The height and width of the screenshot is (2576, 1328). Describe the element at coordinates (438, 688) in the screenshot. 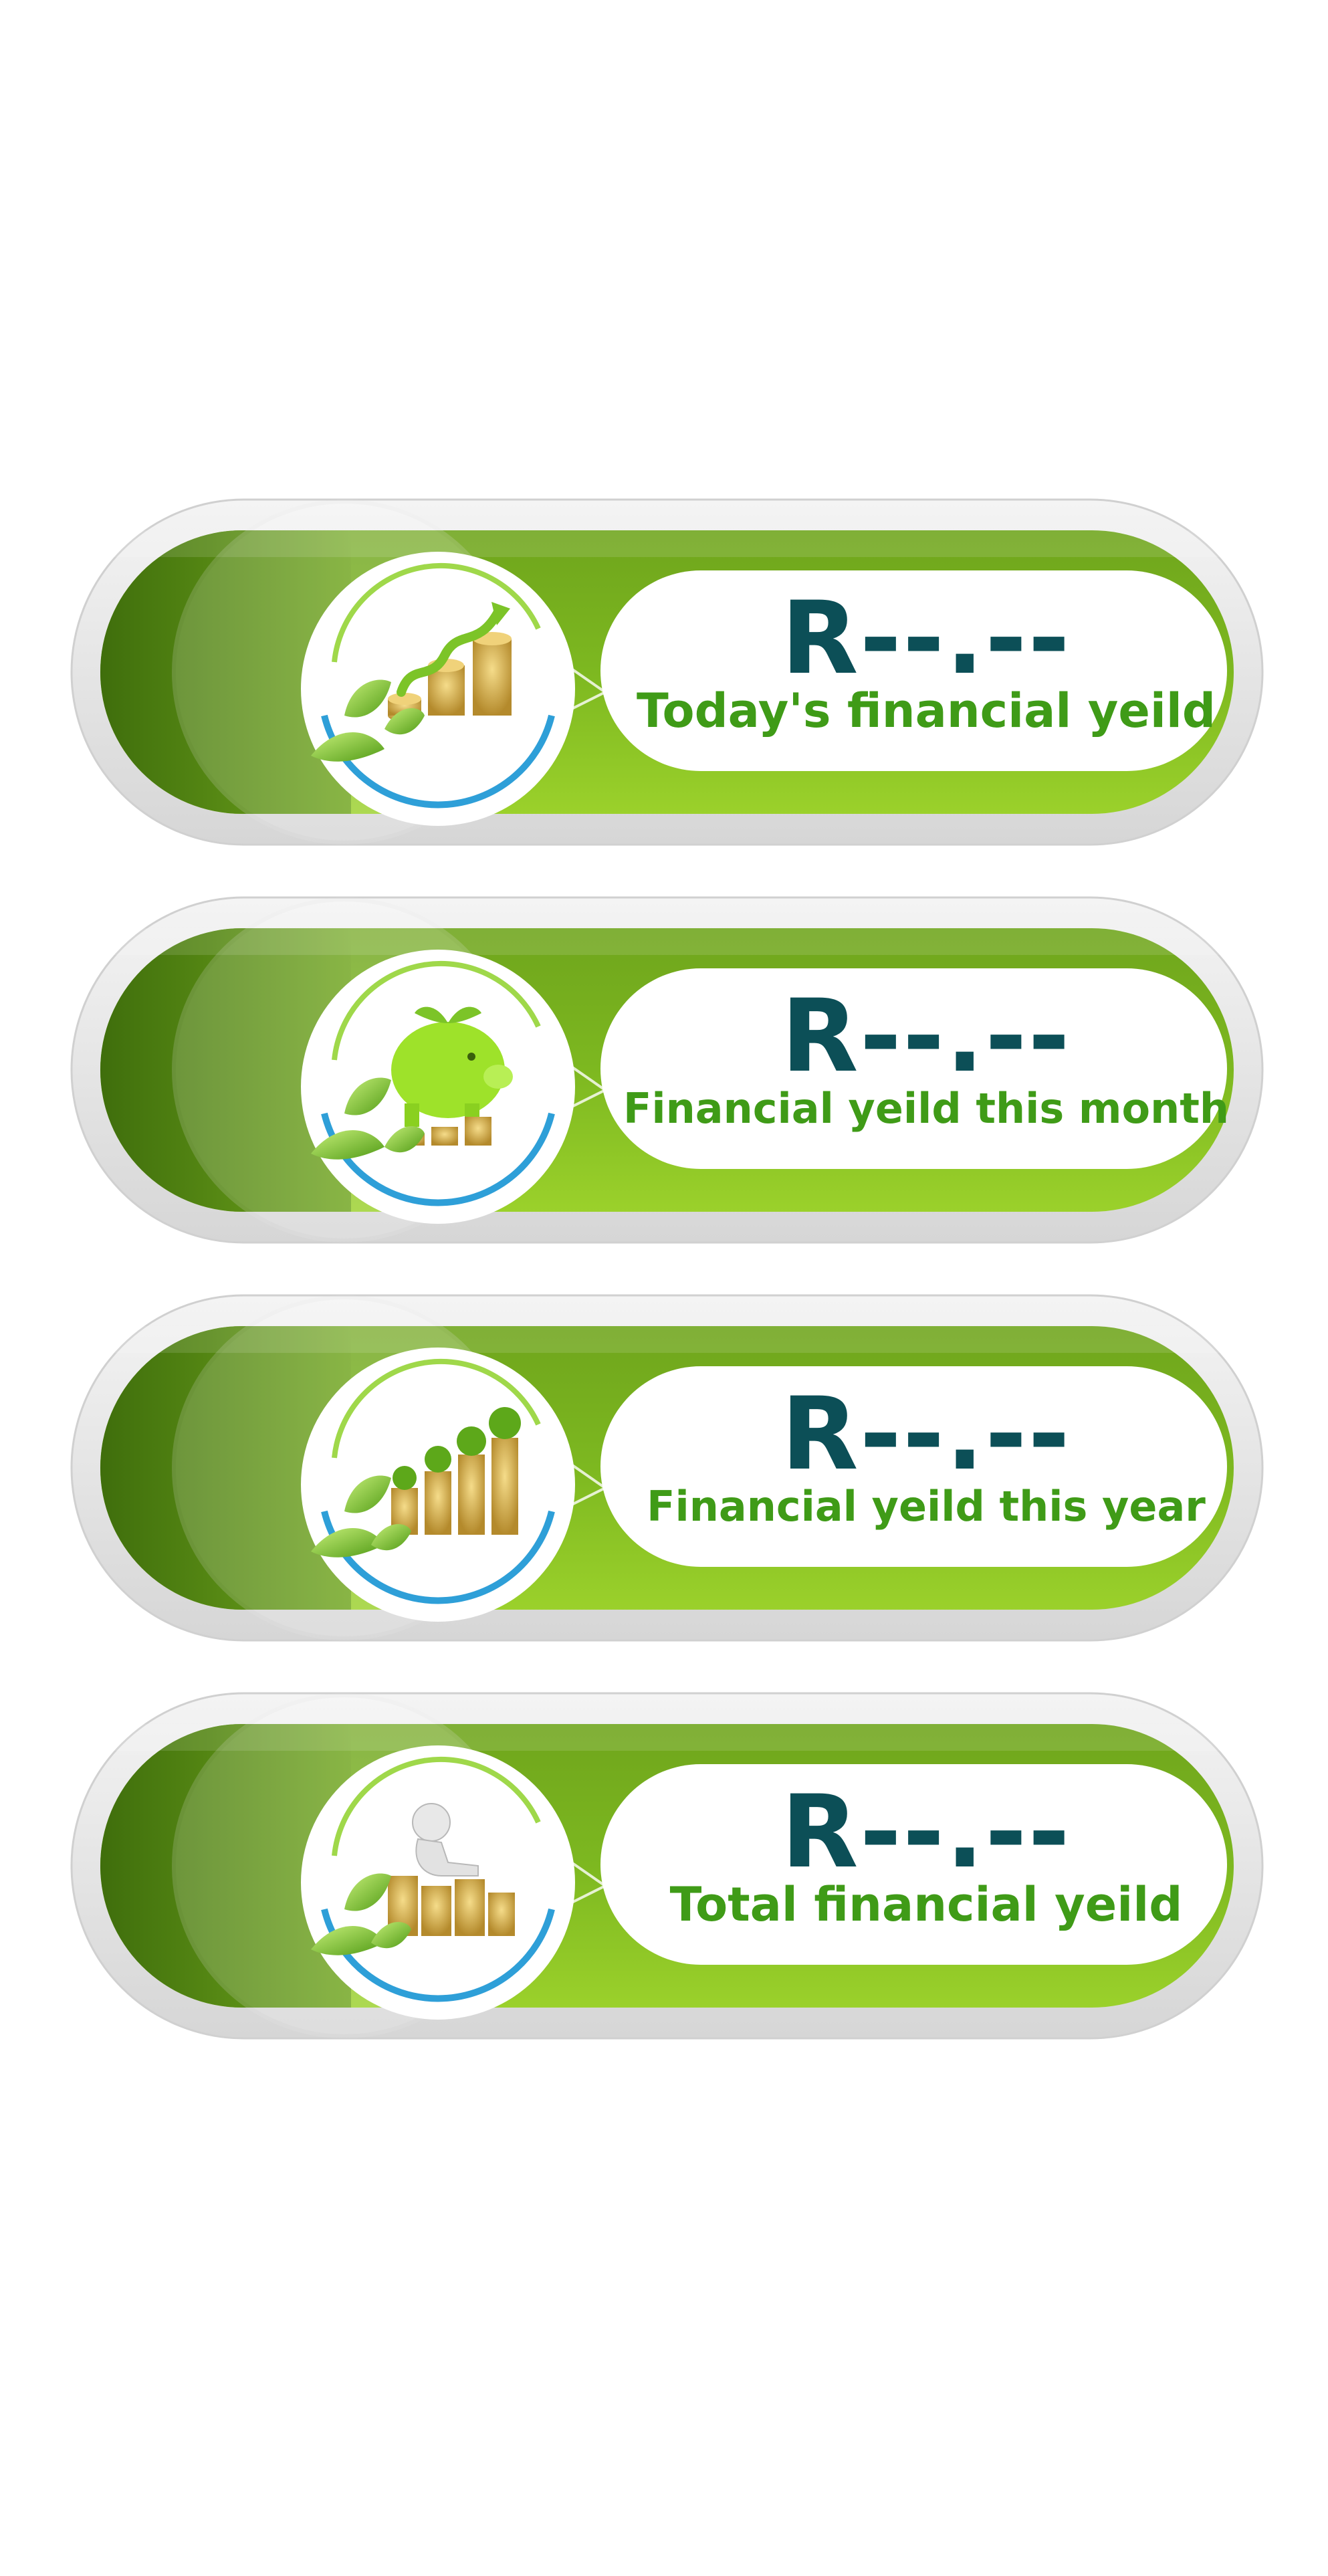

I see `growing-coins-chart-icon` at that location.